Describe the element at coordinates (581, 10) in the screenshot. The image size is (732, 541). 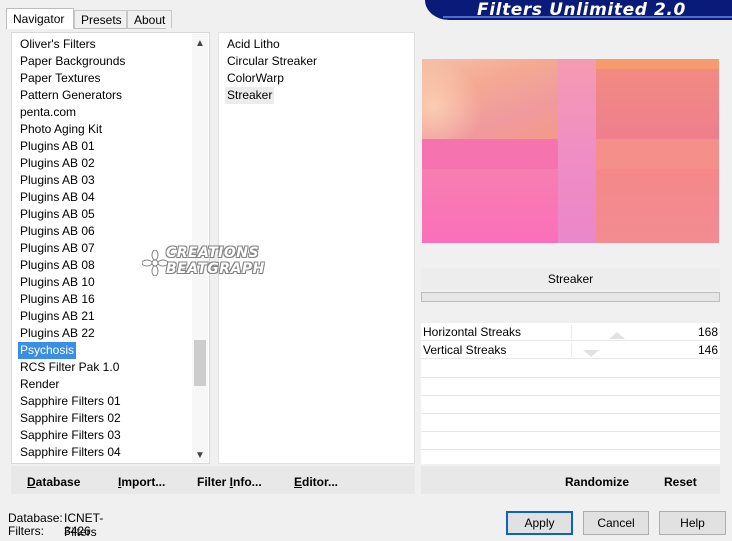
I see `app-title: Filters Unlimited 2.0` at that location.